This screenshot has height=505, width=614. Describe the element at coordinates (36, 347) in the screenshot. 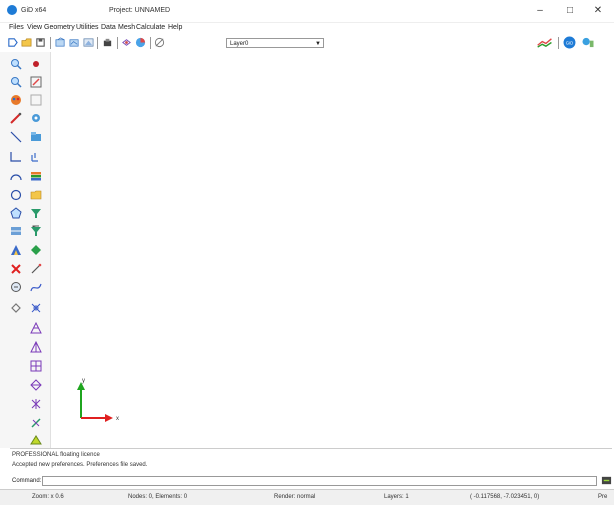

I see `mesh-structured-icon` at that location.